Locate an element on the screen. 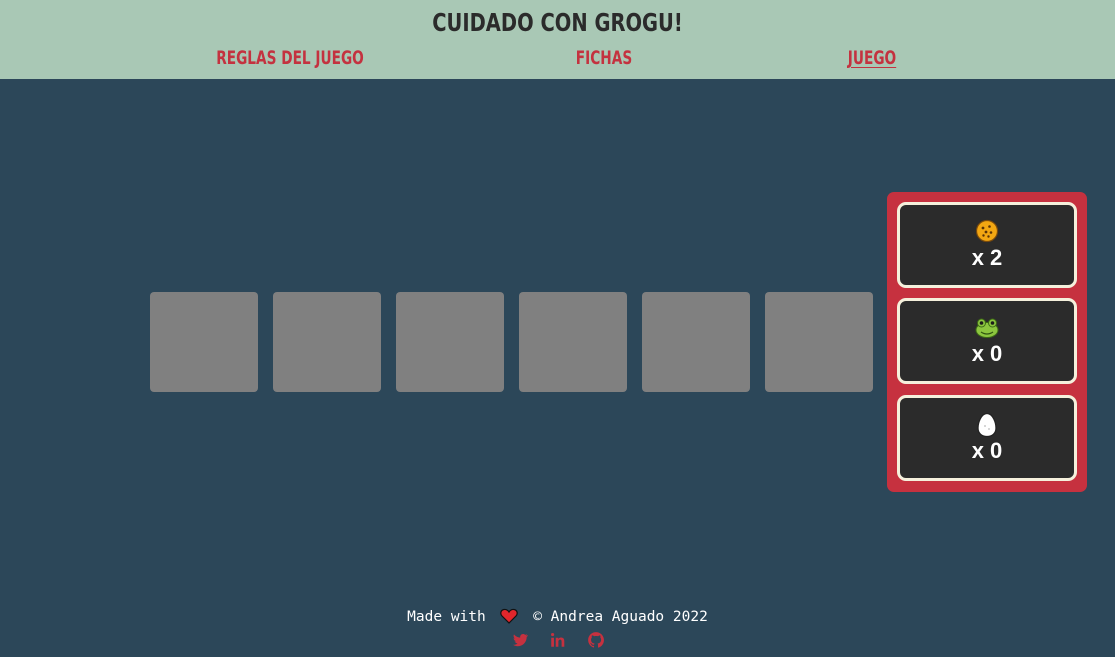 The height and width of the screenshot is (657, 1115). footer-copyright: © Andrea Aguado 2022 is located at coordinates (620, 617).